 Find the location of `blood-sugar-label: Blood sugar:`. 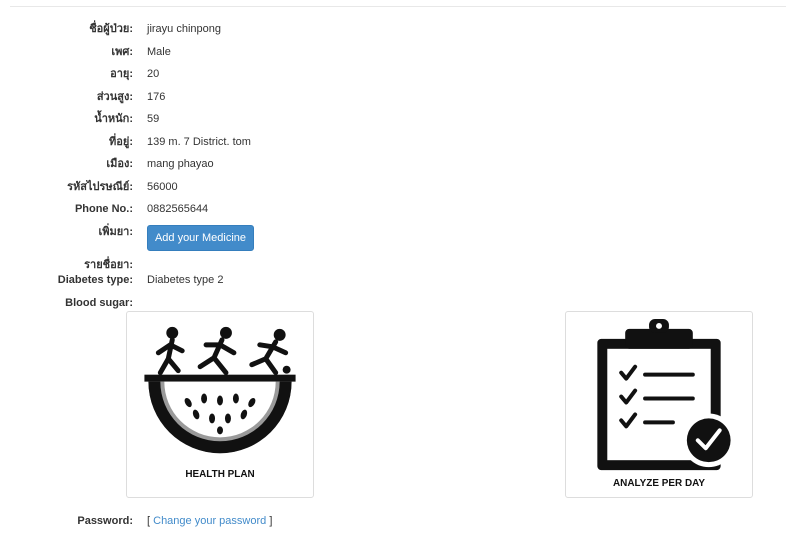

blood-sugar-label: Blood sugar: is located at coordinates (99, 303).